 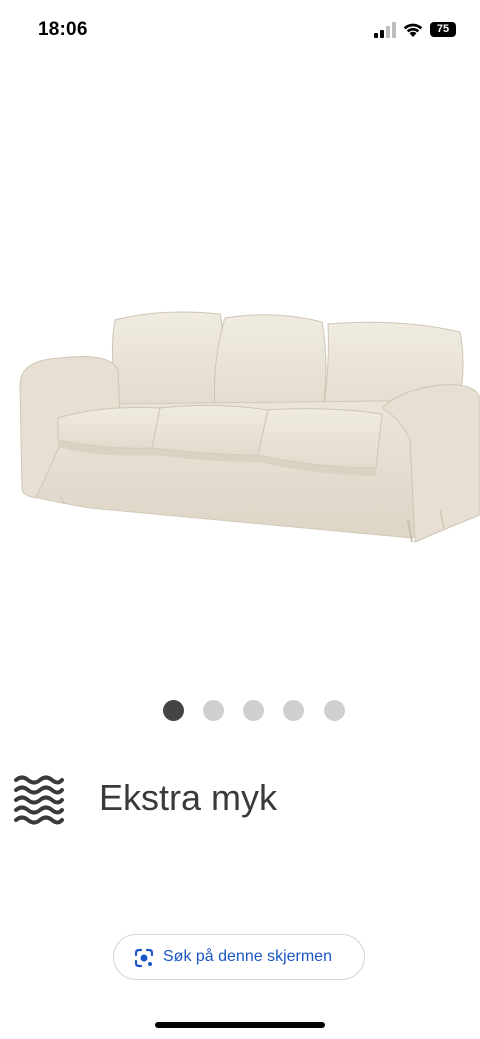 I want to click on battery-indicator: 75, so click(x=443, y=29).